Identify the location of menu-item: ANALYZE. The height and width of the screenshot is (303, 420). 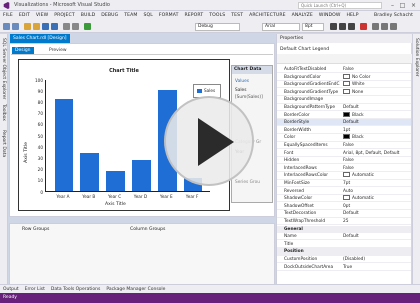
(302, 15).